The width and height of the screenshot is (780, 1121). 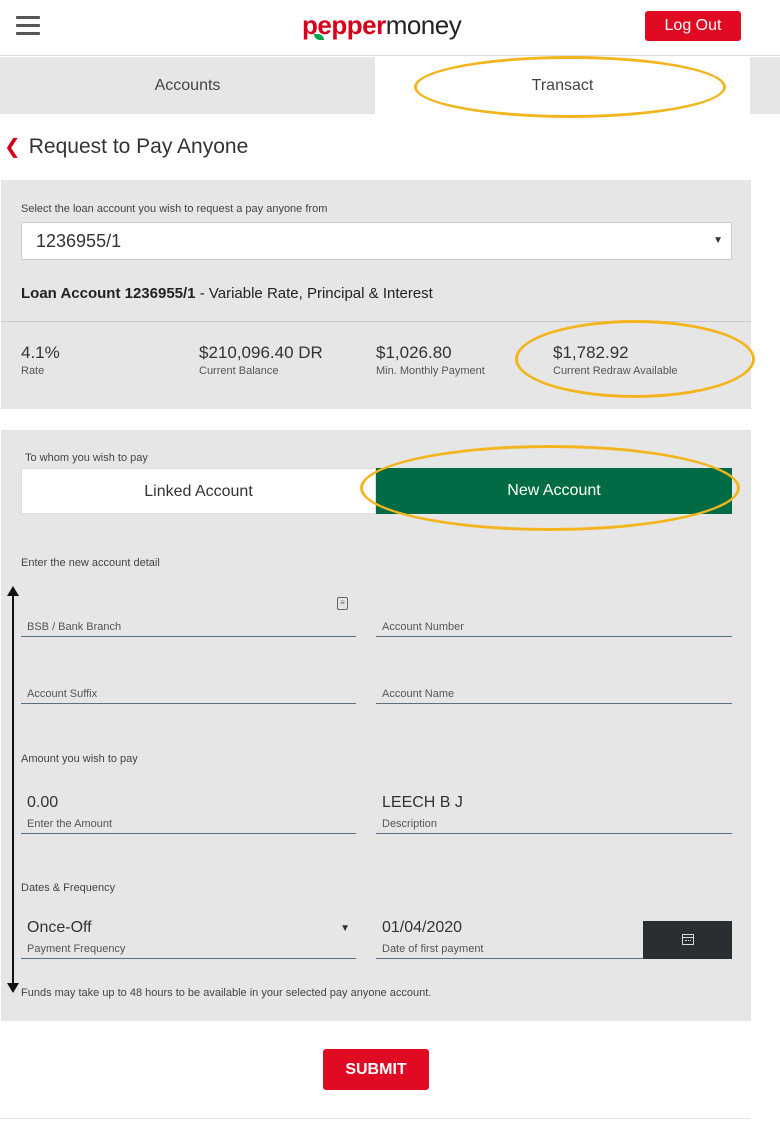 What do you see at coordinates (188, 814) in the screenshot?
I see `amount-field: 0.00 Enter the Amount` at bounding box center [188, 814].